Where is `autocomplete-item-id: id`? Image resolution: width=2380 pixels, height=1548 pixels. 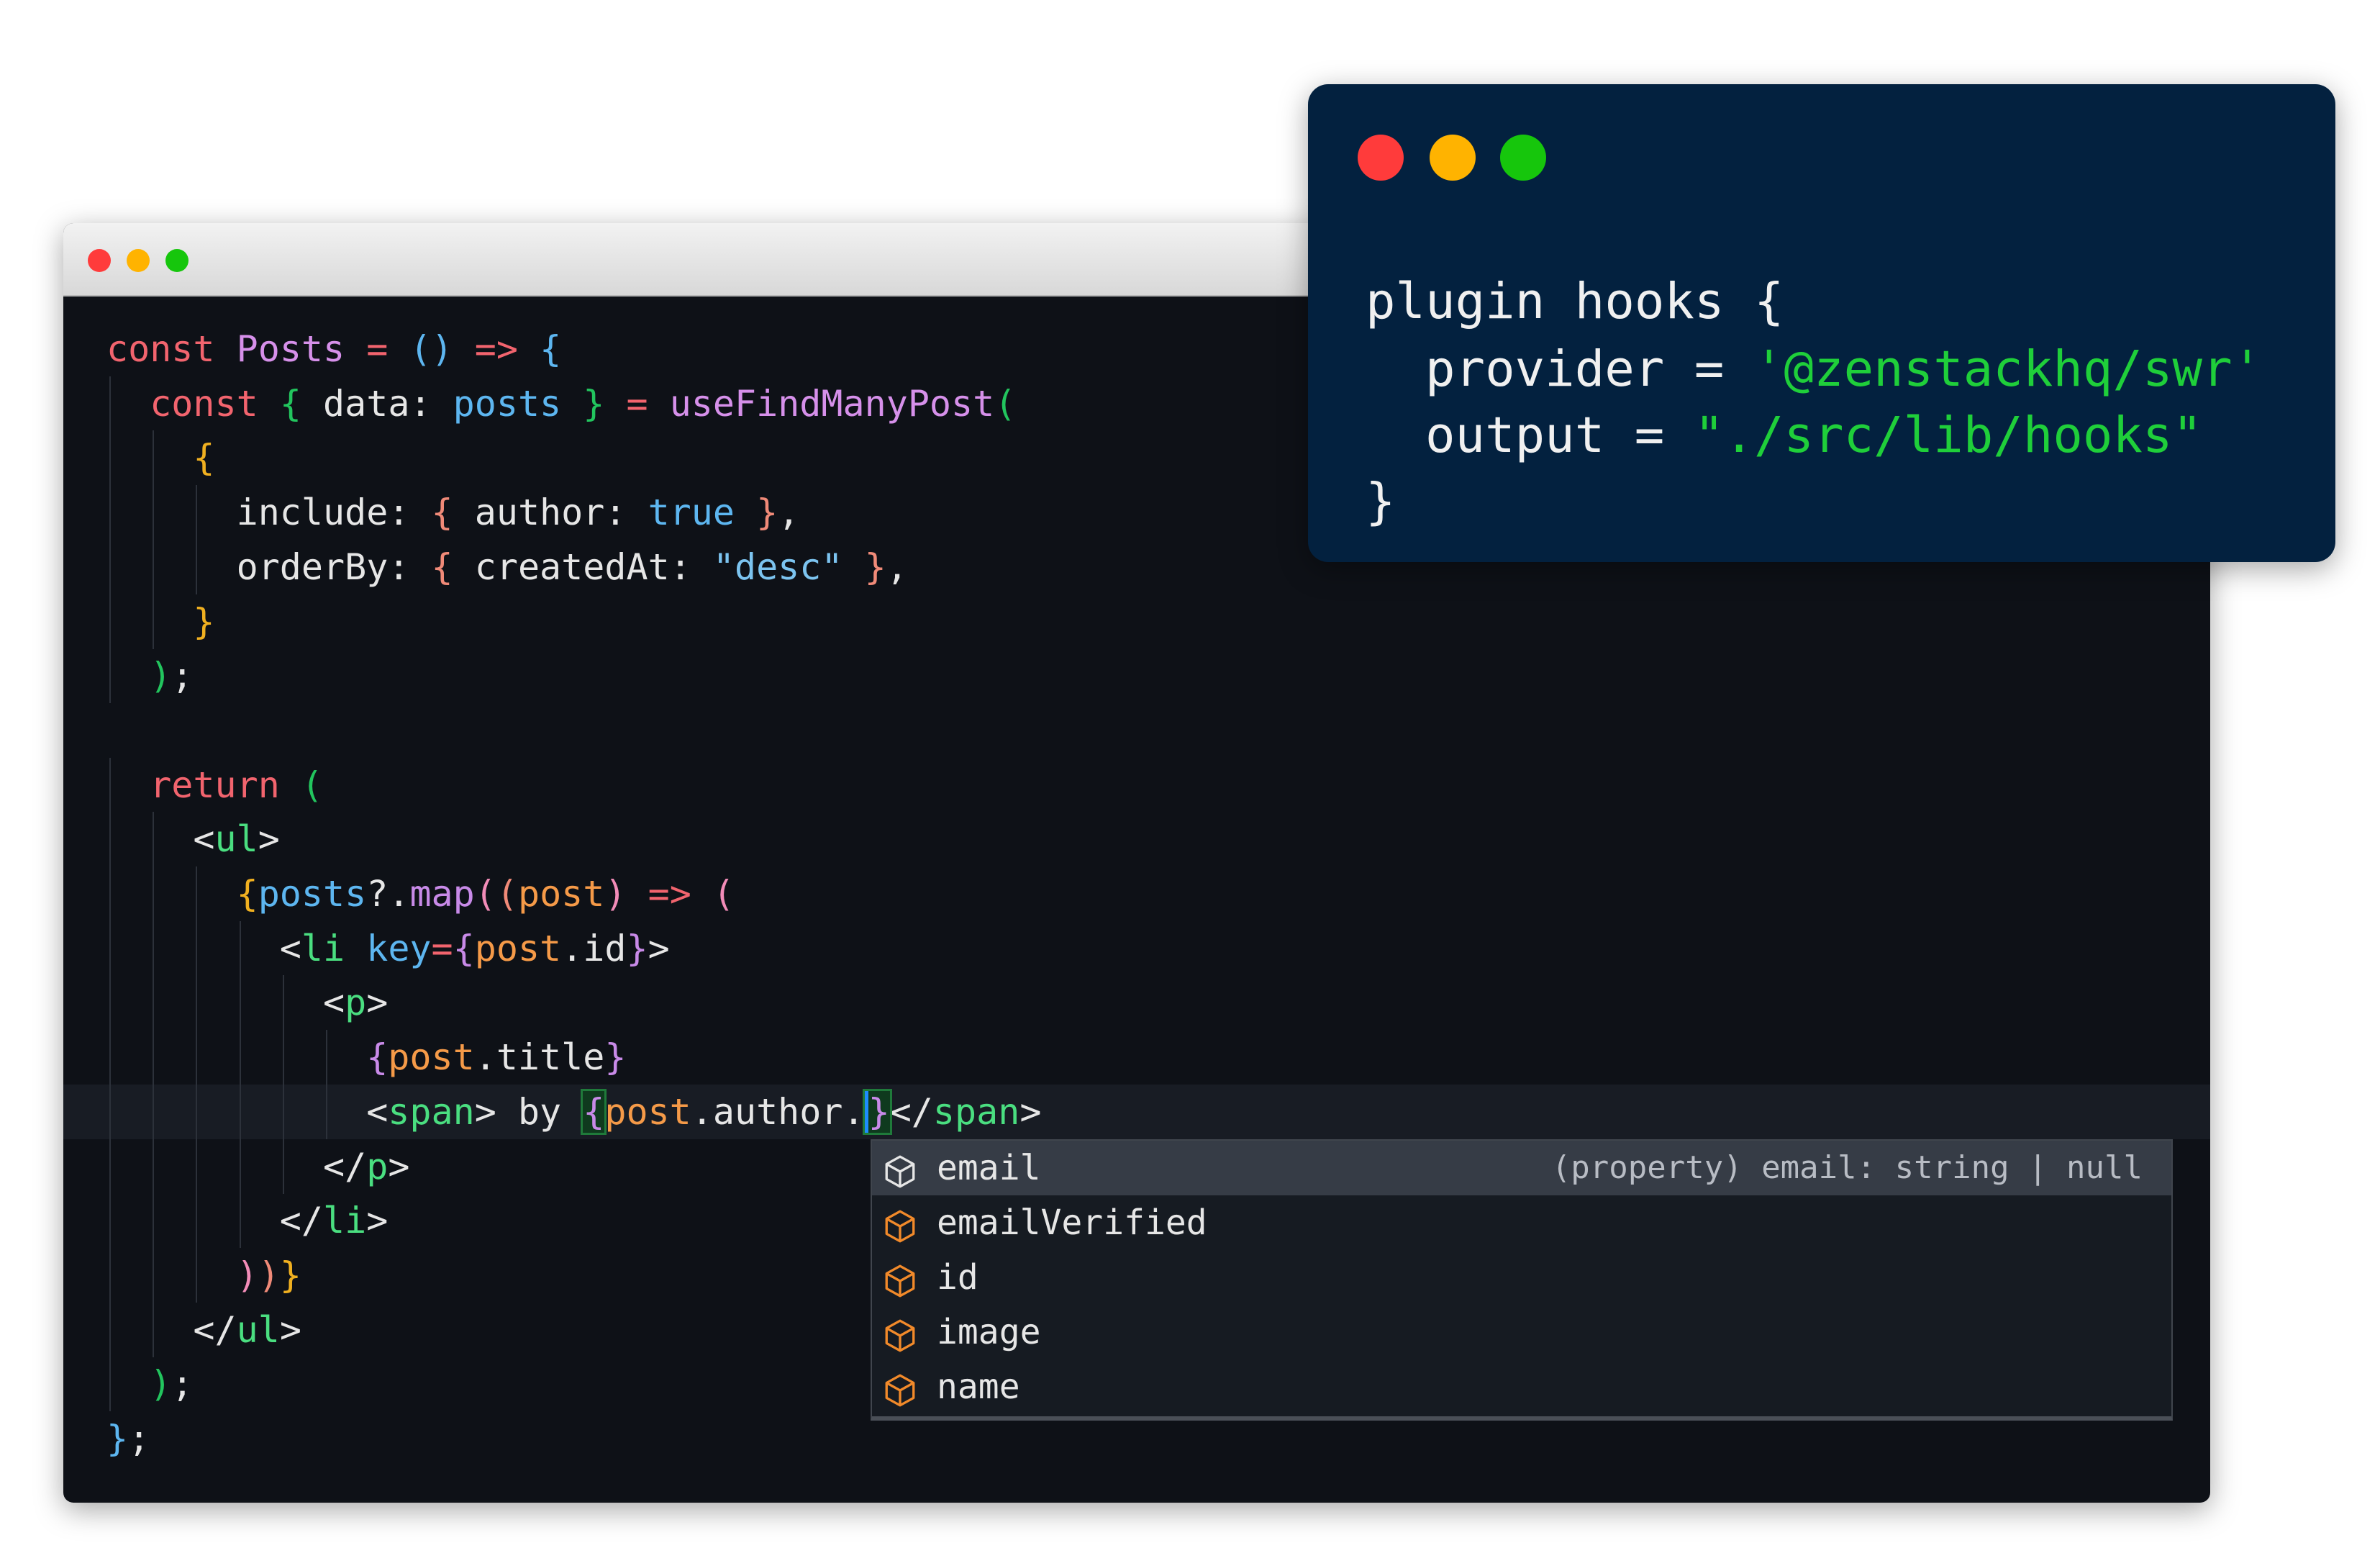
autocomplete-item-id: id is located at coordinates (1521, 1277).